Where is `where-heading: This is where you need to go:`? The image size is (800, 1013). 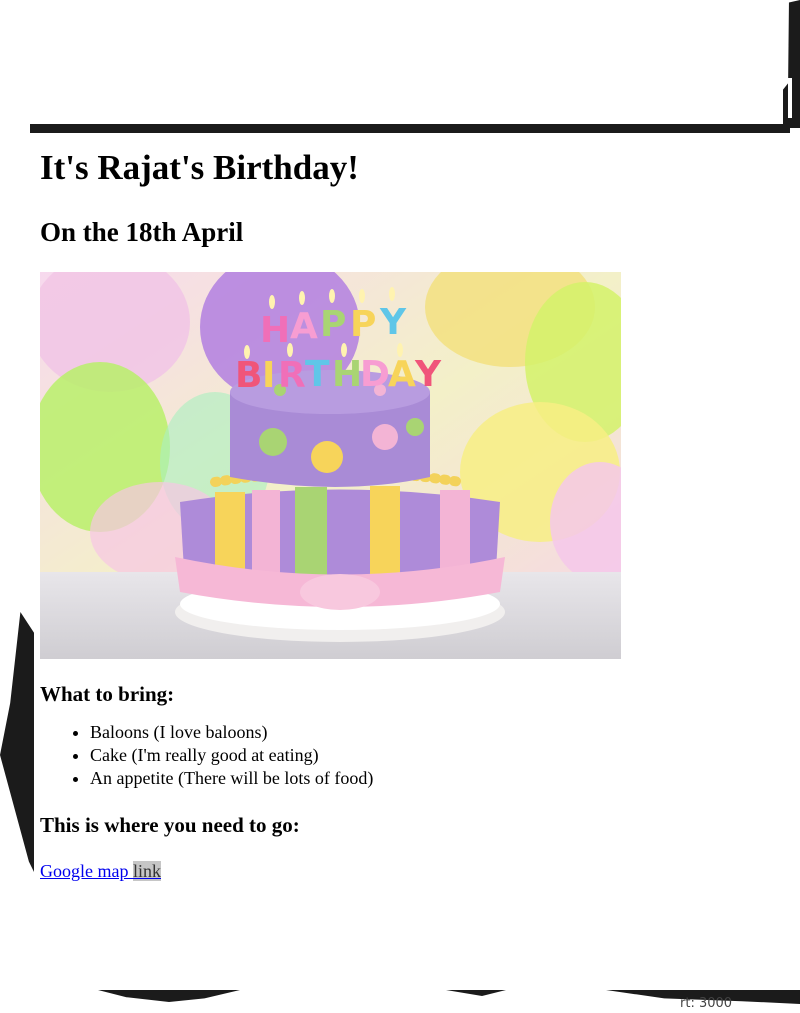
where-heading: This is where you need to go: is located at coordinates (170, 825).